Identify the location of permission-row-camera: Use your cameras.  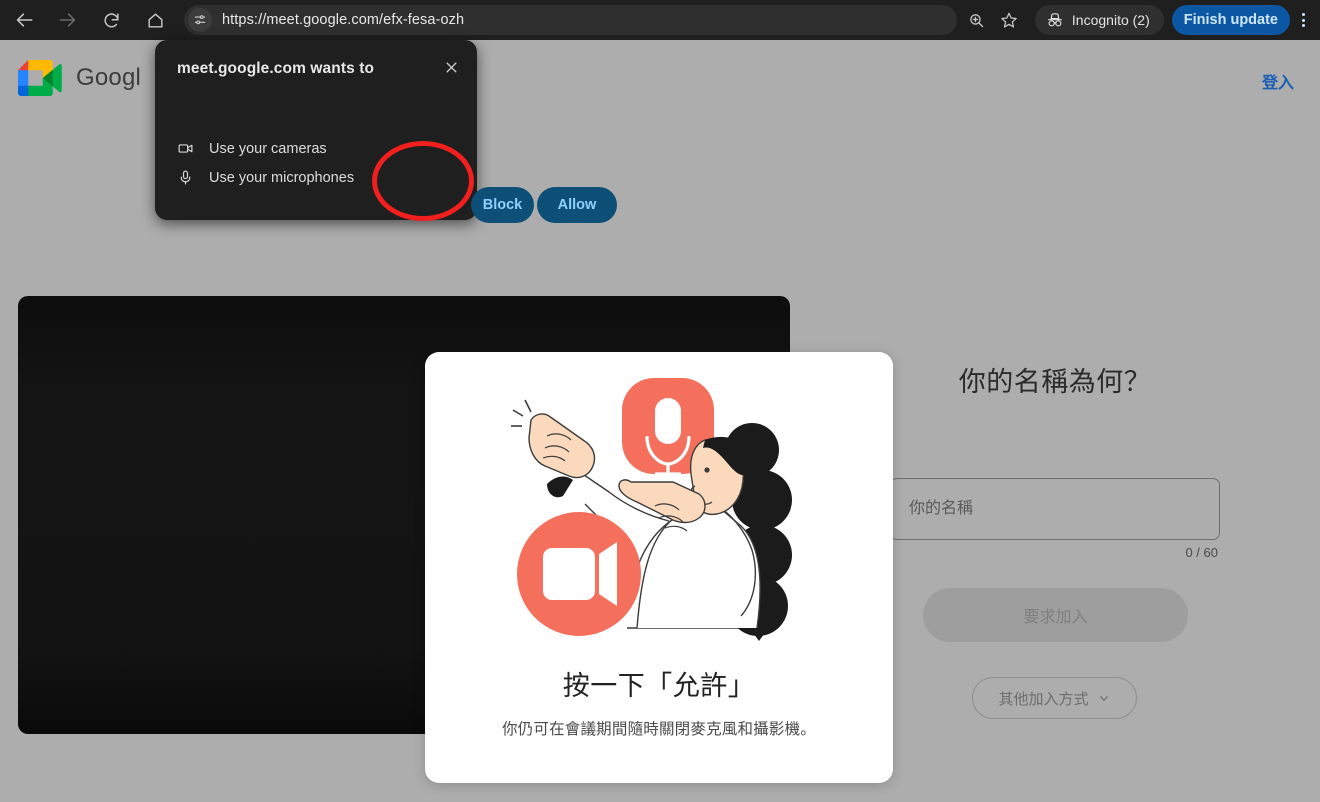
(252, 148).